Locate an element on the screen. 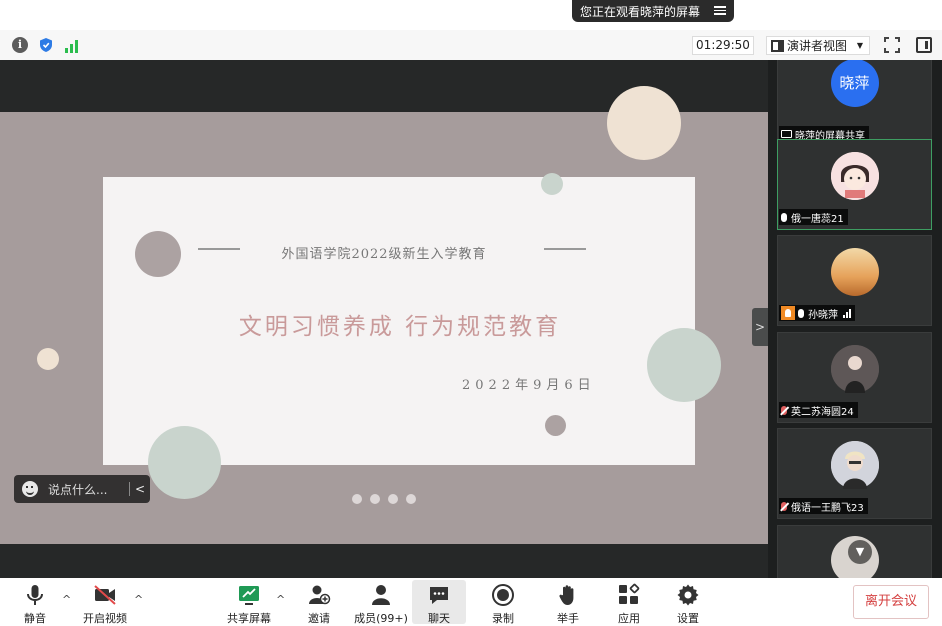 Image resolution: width=942 pixels, height=626 pixels. settings-button: 设置 is located at coordinates (688, 602).